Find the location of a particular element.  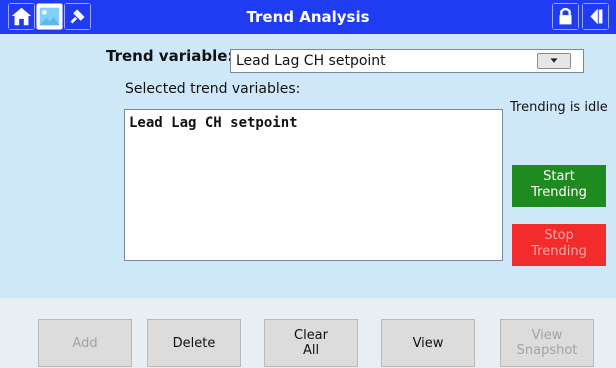

back-icon is located at coordinates (595, 16).